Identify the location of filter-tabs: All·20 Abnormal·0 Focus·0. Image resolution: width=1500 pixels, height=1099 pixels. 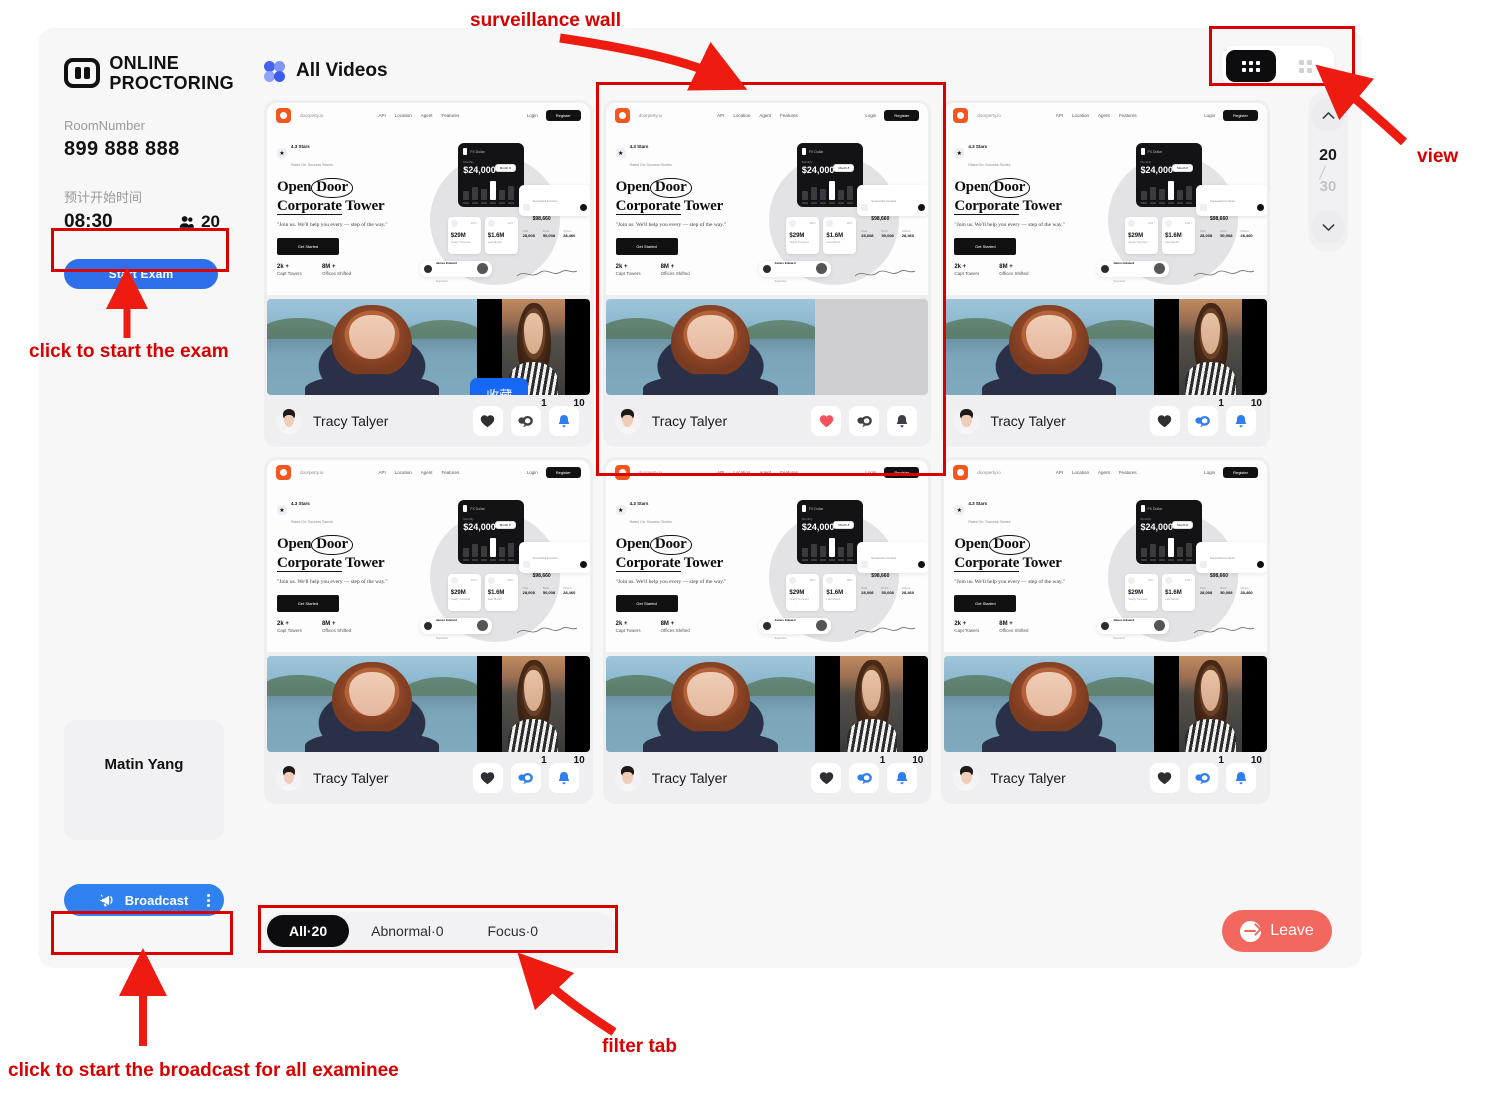
(440, 931).